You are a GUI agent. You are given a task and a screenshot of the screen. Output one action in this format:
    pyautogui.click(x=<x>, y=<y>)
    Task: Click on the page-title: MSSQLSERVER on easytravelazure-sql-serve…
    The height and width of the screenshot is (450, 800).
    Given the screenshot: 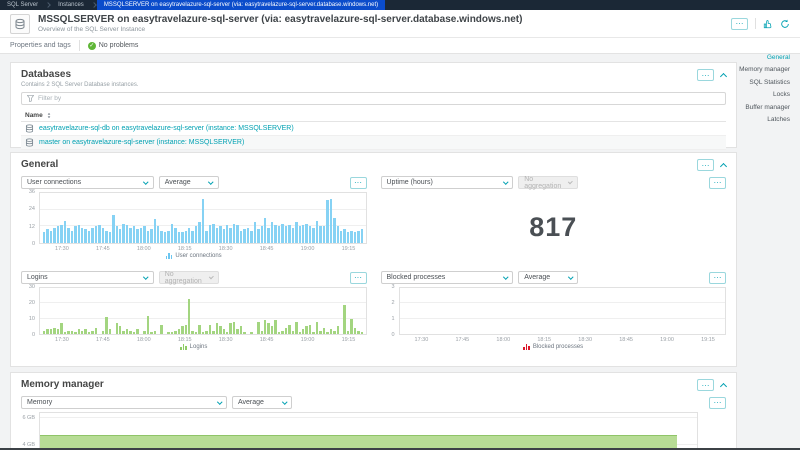 What is the action you would take?
    pyautogui.click(x=280, y=19)
    